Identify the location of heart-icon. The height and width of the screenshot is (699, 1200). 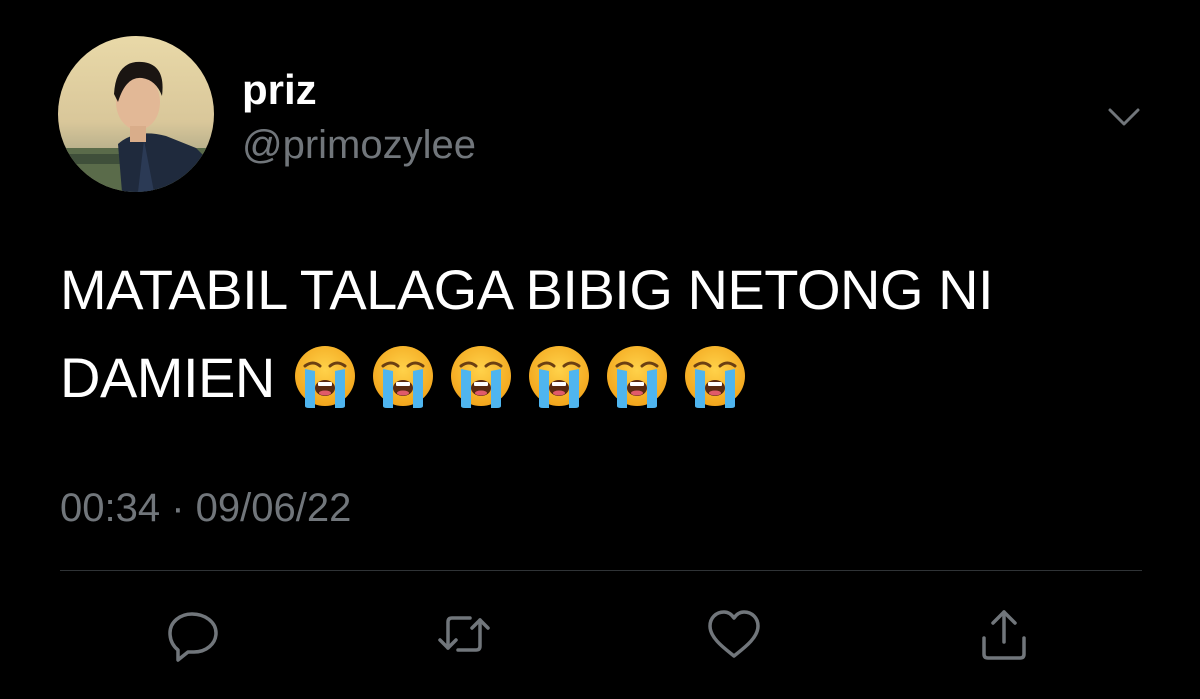
(734, 634).